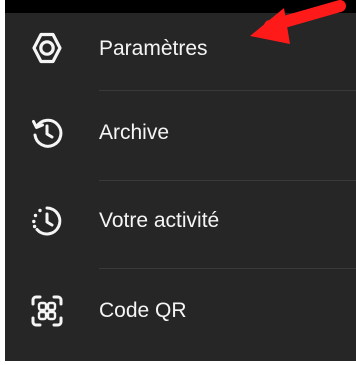  I want to click on top-bar, so click(180, 6).